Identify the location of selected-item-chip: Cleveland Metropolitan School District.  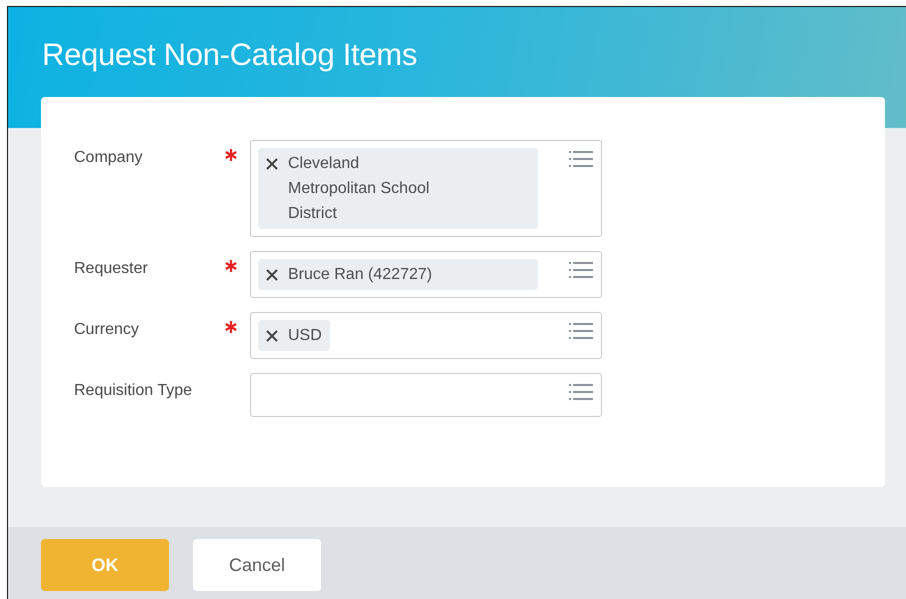
(398, 188).